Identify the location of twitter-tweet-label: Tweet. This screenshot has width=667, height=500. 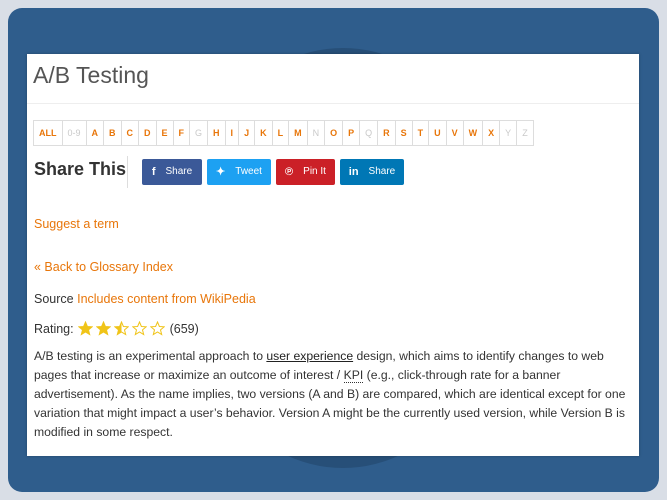
(248, 171).